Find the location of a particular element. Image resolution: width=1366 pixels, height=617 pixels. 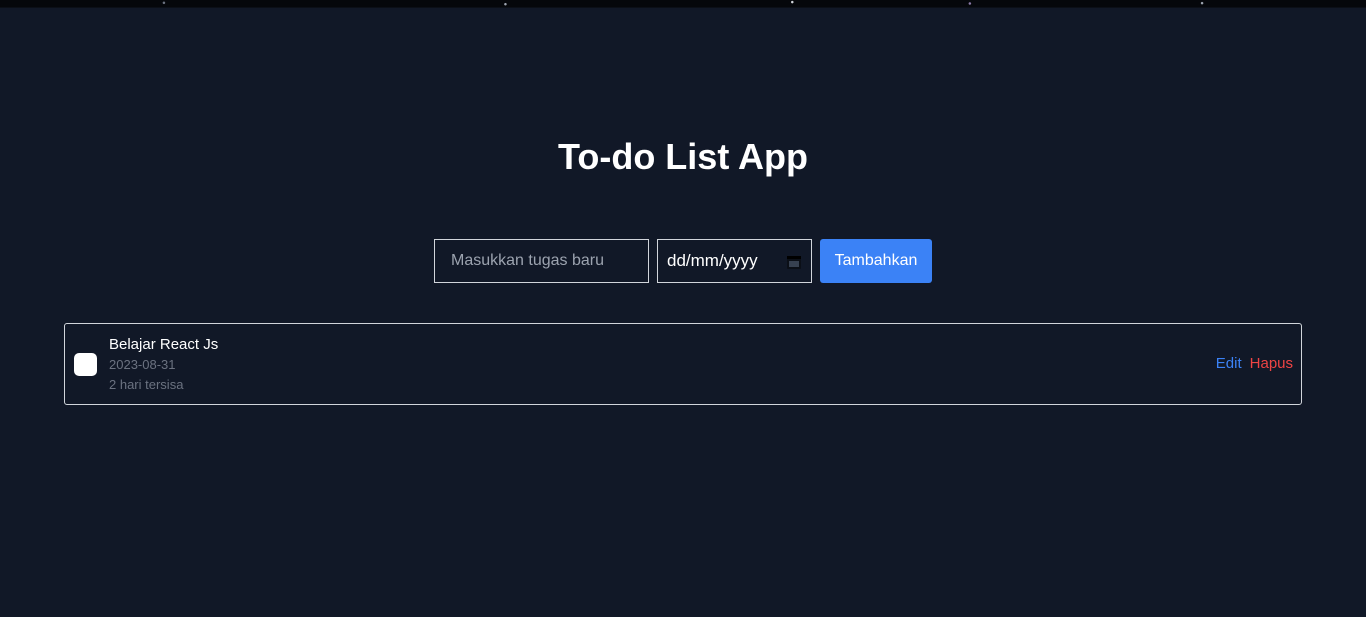

task-input is located at coordinates (541, 261).